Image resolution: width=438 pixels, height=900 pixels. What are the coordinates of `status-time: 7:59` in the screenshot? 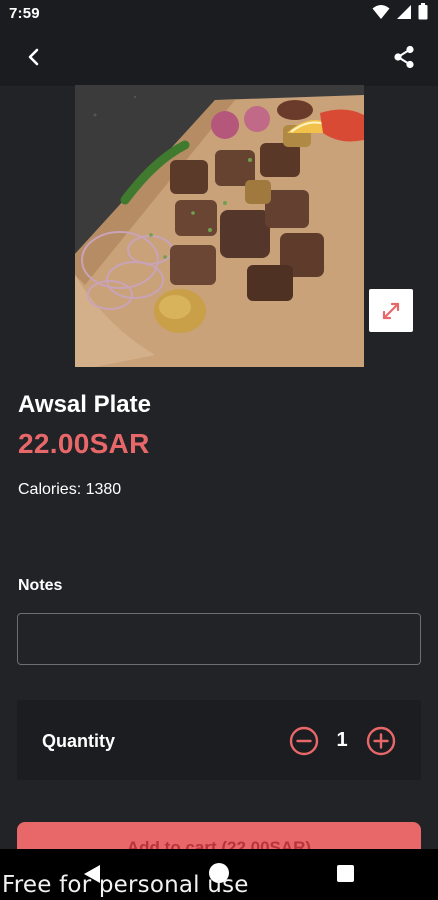 It's located at (24, 13).